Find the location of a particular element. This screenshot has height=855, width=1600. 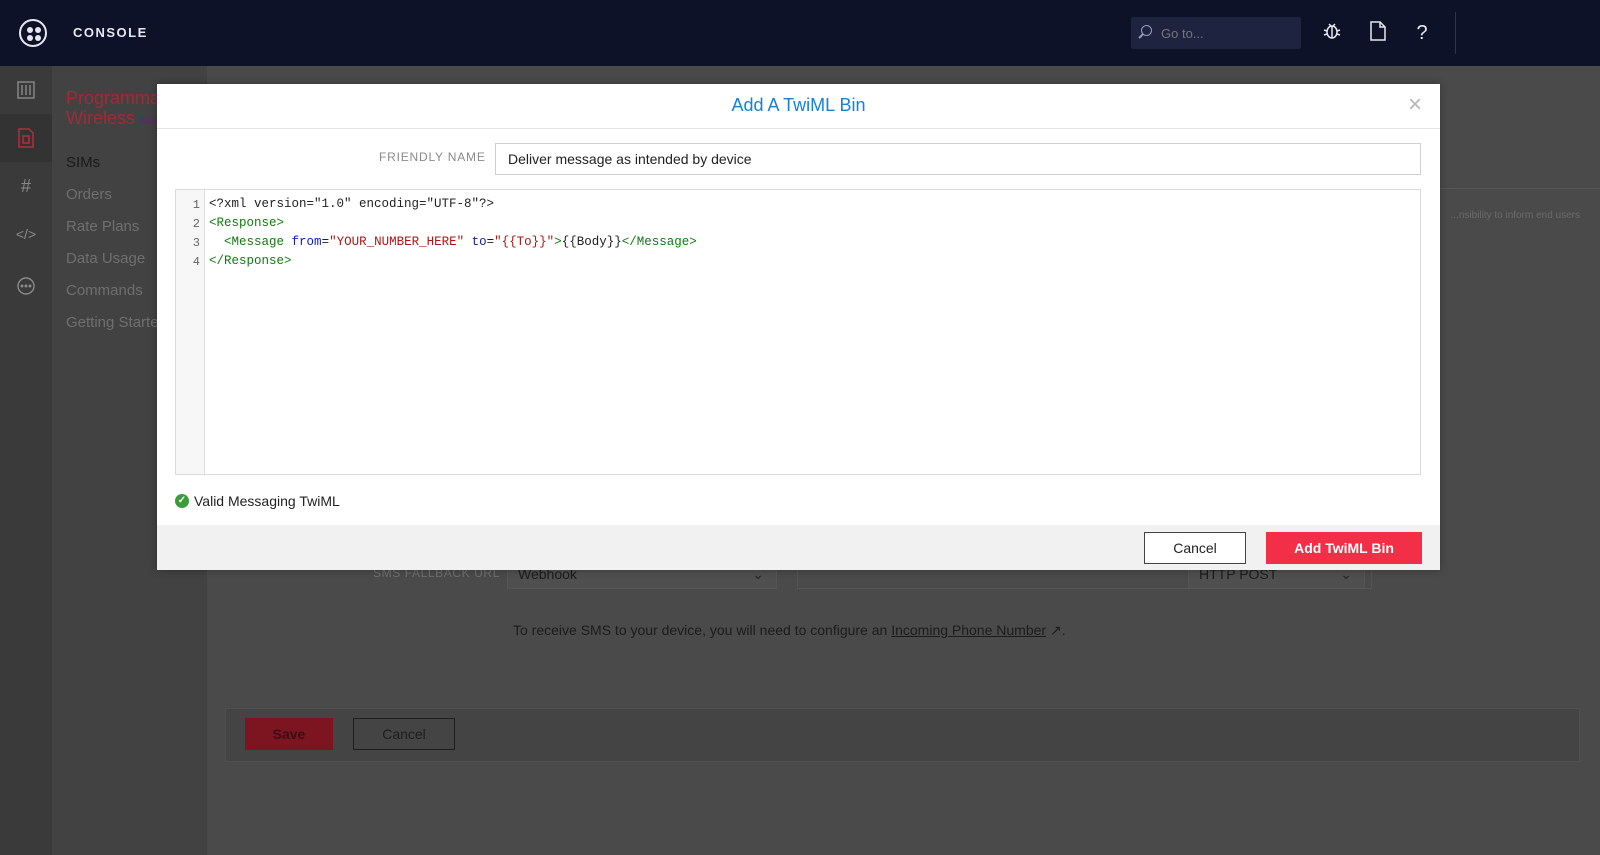

hash-icon: # is located at coordinates (26, 186).